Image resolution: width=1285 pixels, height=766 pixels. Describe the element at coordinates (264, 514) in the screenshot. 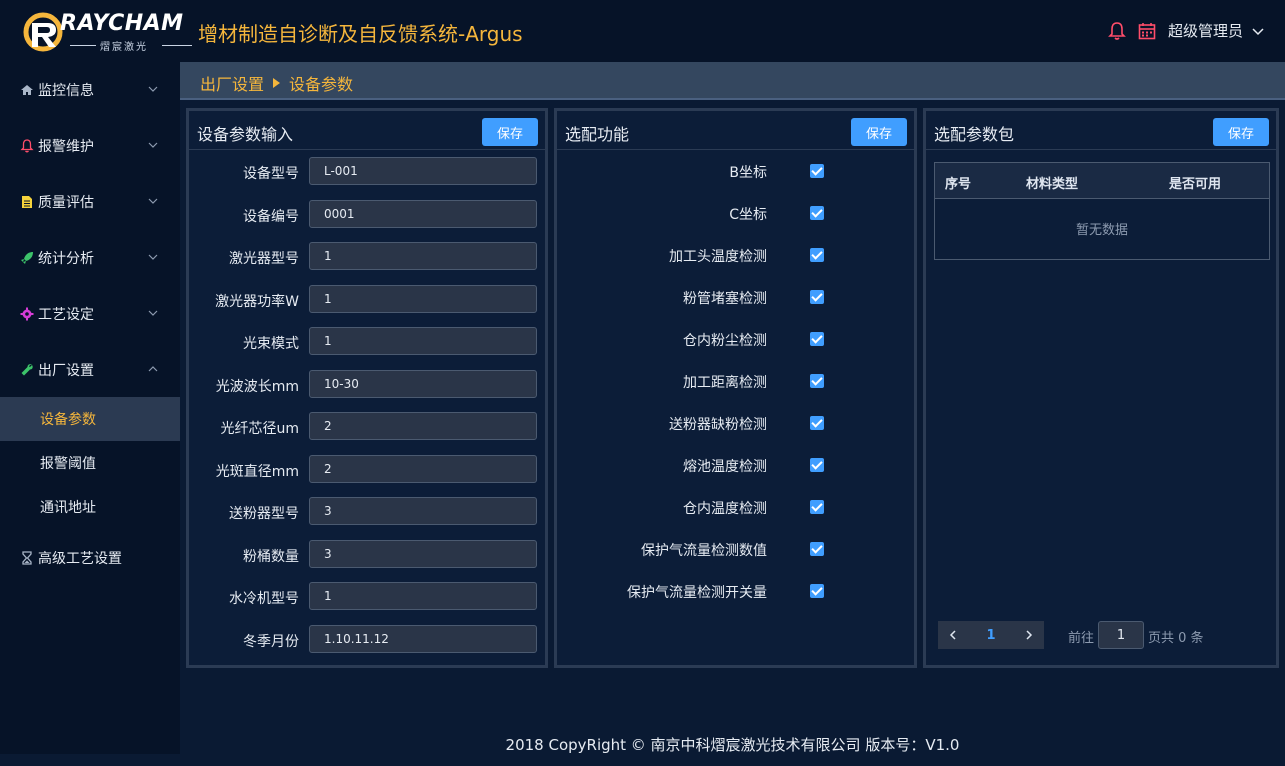

I see `field-label: 送粉器型号` at that location.